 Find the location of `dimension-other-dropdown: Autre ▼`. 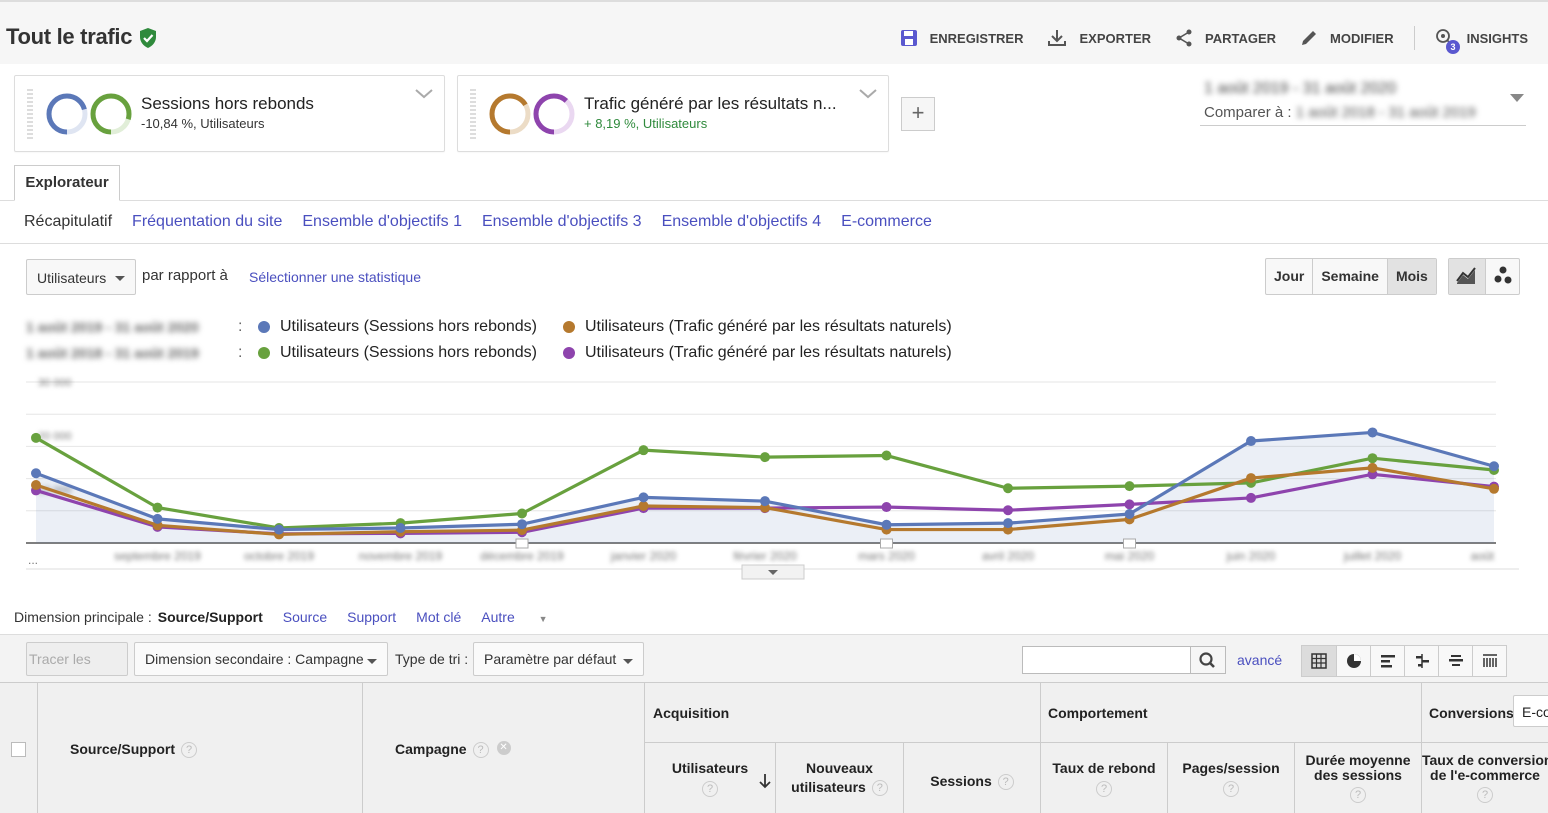

dimension-other-dropdown: Autre ▼ is located at coordinates (524, 617).